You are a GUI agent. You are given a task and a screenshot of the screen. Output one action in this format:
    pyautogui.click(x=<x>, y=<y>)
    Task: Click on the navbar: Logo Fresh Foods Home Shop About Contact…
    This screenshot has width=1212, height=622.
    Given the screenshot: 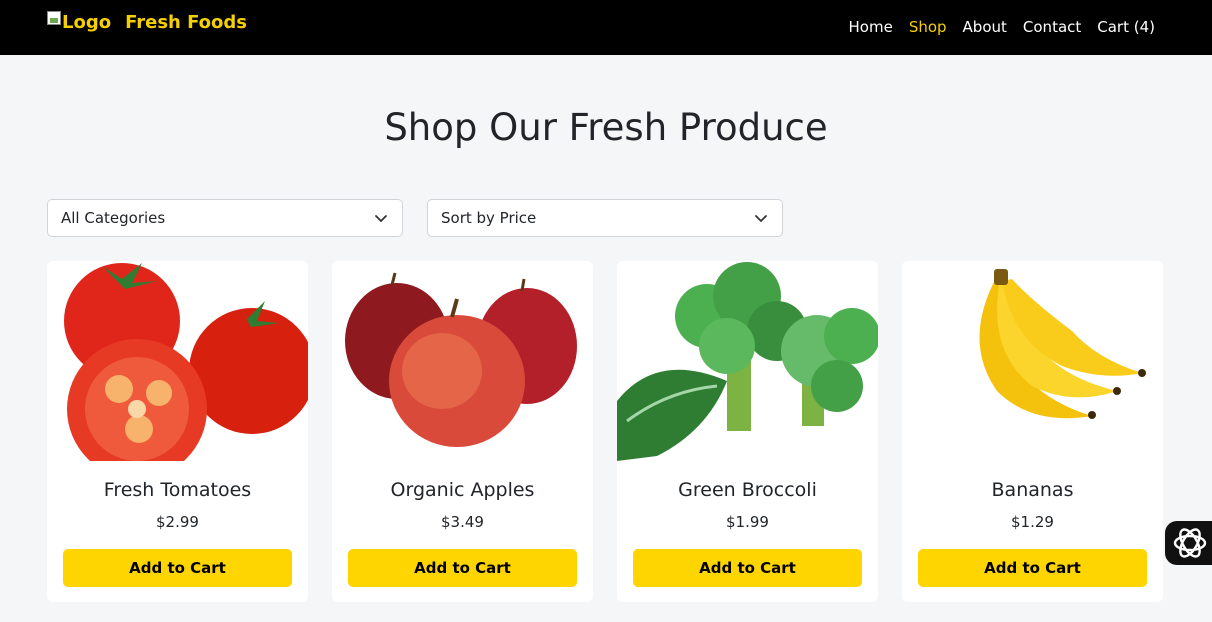 What is the action you would take?
    pyautogui.click(x=606, y=27)
    